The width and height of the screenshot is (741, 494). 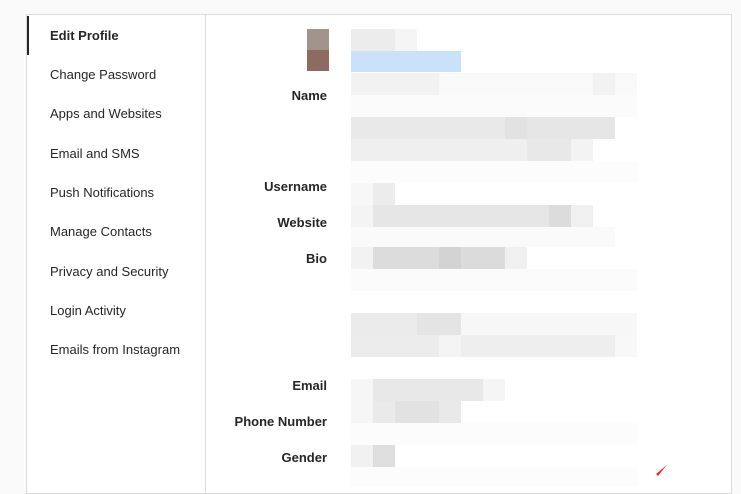 I want to click on sidebar-item-edit-profile: Edit Profile, so click(x=116, y=35).